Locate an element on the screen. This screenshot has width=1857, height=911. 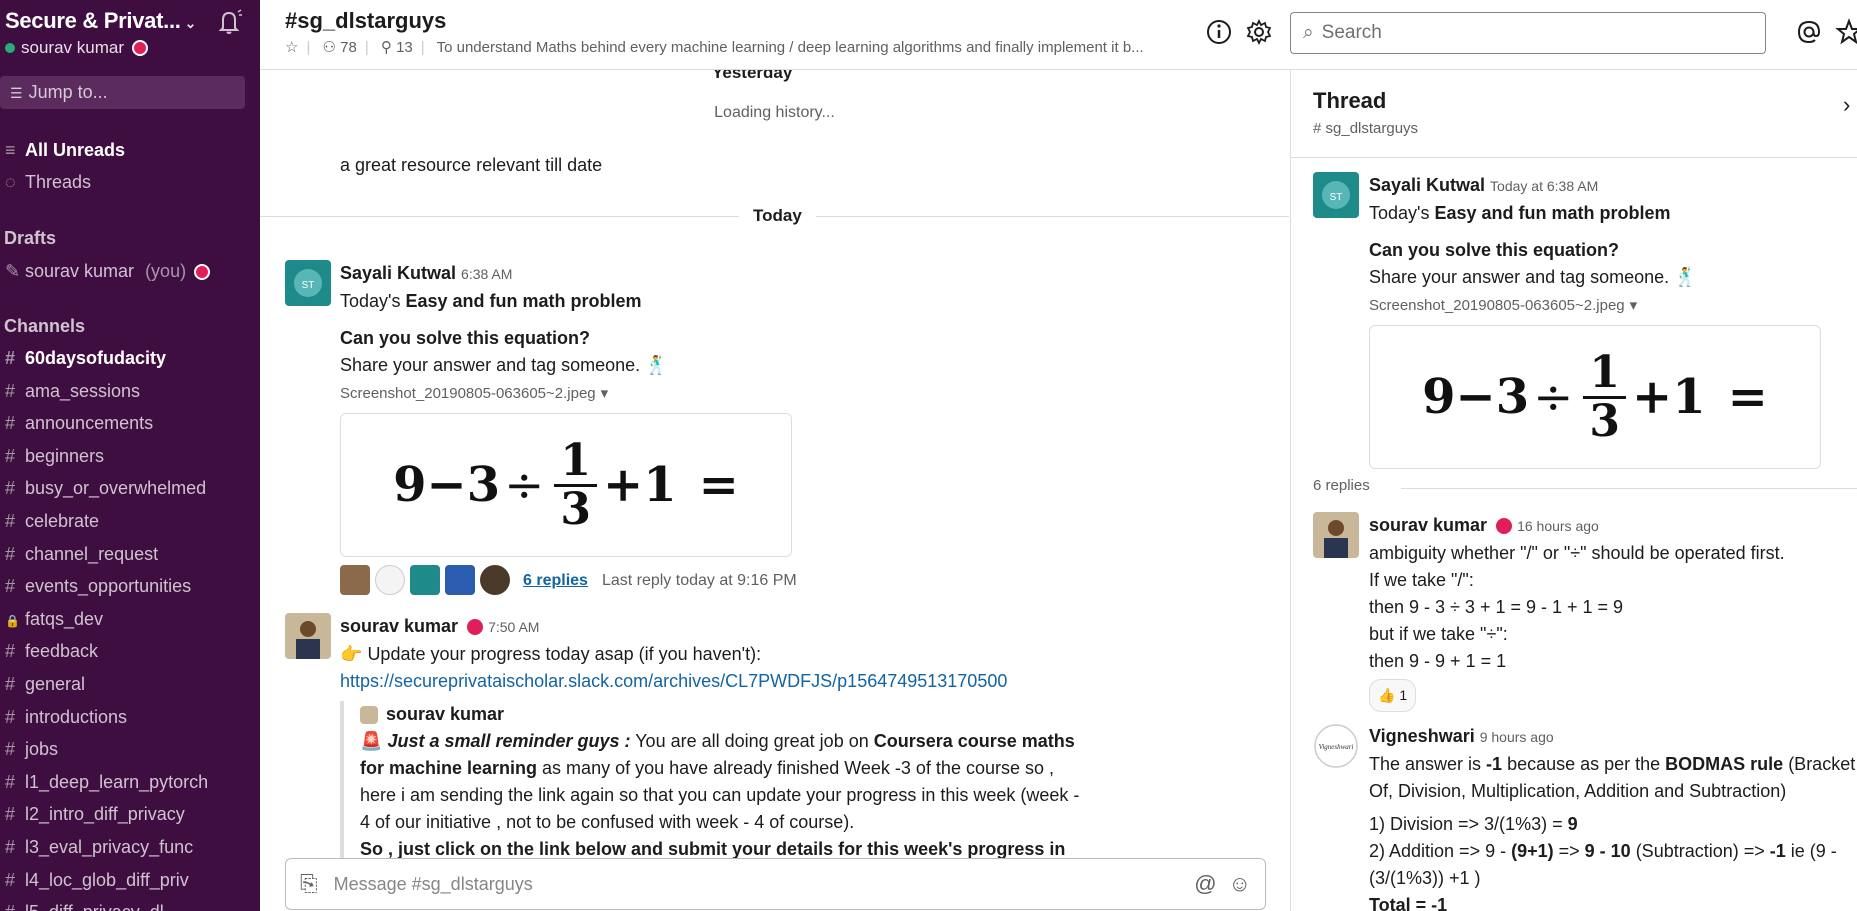
message-text: but if we take "÷": is located at coordinates (1438, 634).